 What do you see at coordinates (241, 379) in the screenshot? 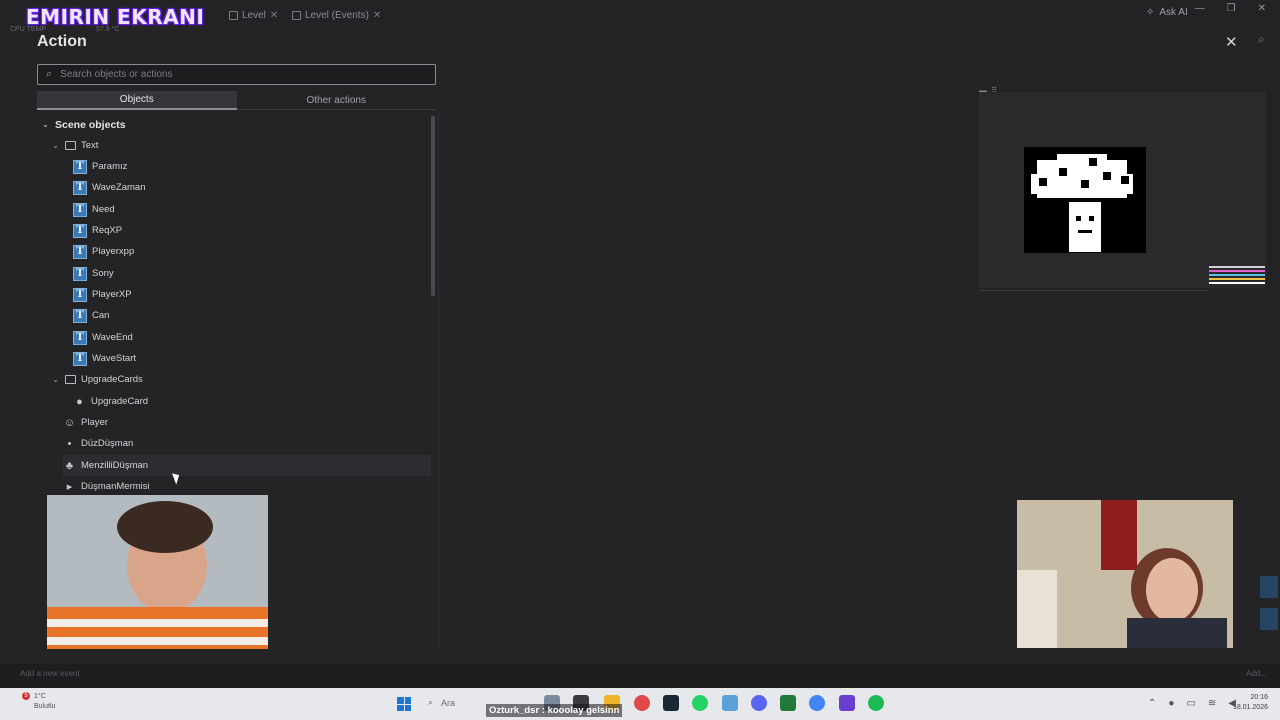
I see `tree-folder-upgradecards: ⌄ UpgradeCards` at bounding box center [241, 379].